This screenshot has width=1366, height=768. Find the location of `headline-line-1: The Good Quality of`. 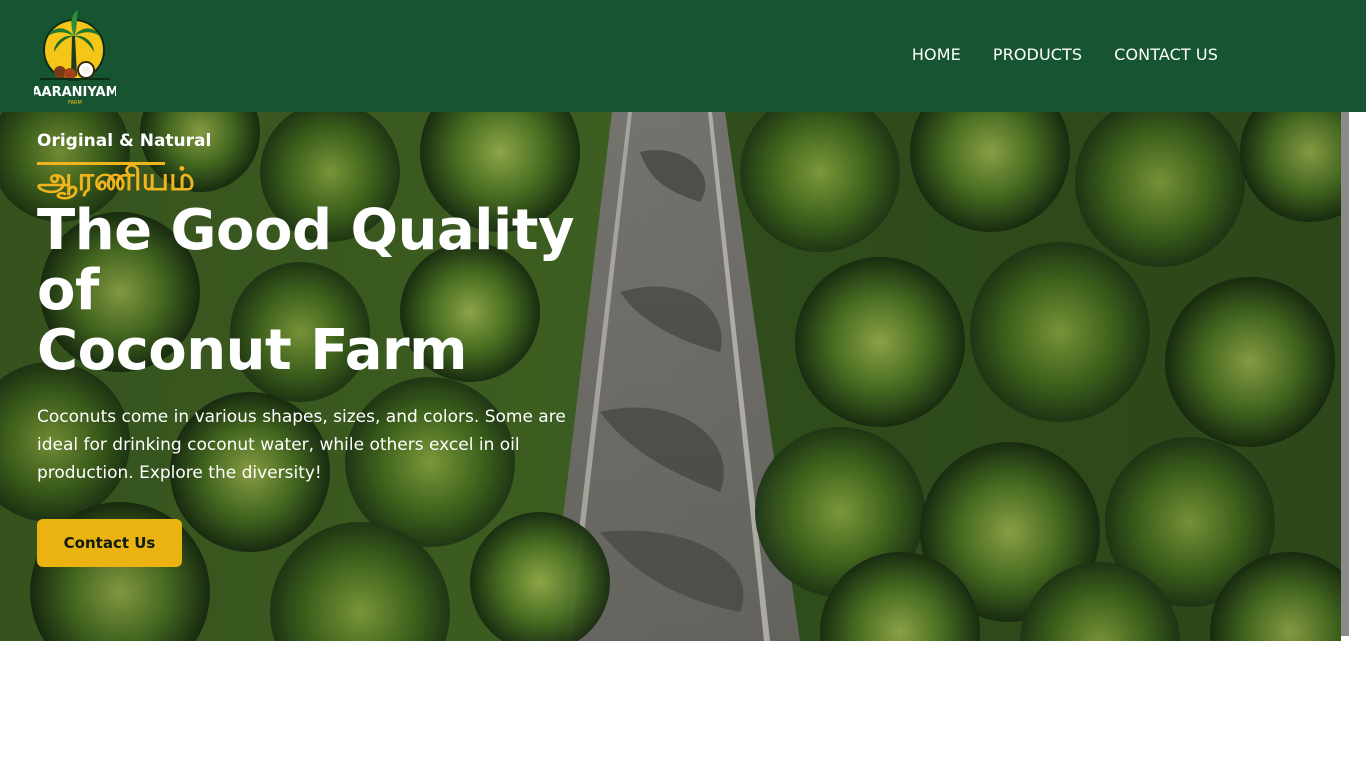

headline-line-1: The Good Quality of is located at coordinates (305, 260).